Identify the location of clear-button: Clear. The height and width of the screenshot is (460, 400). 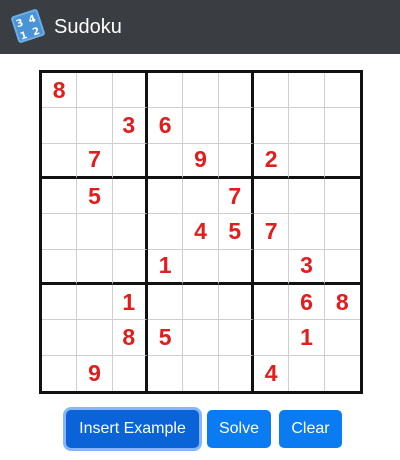
(310, 429).